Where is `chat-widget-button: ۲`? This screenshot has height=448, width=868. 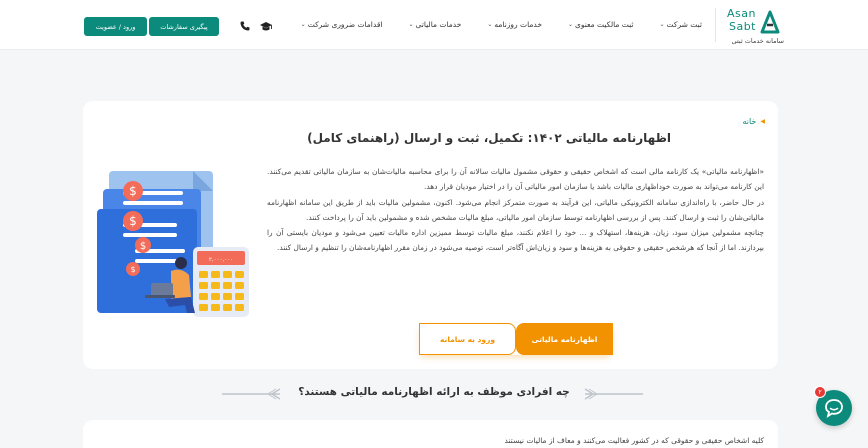
chat-widget-button: ۲ is located at coordinates (833, 406).